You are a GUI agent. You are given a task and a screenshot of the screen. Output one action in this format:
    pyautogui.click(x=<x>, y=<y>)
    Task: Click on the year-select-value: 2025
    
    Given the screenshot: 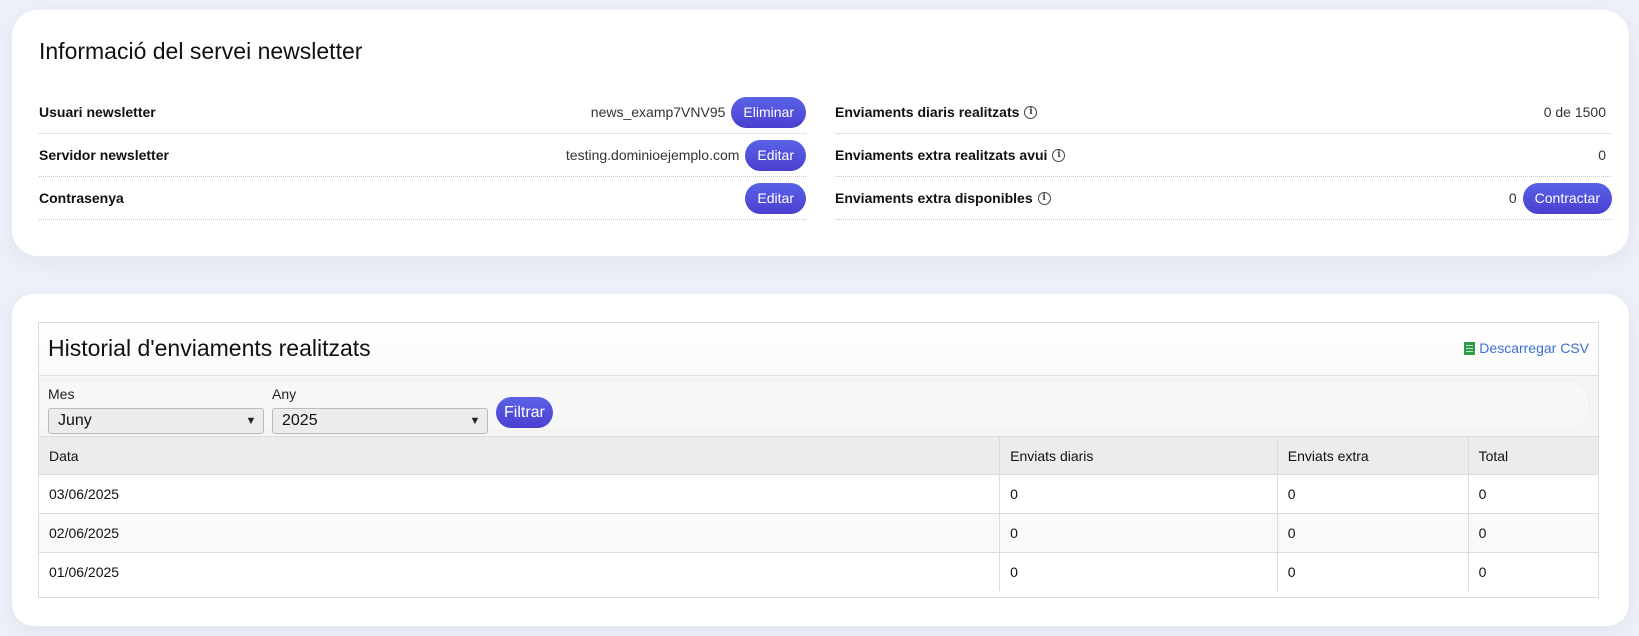 What is the action you would take?
    pyautogui.click(x=300, y=420)
    